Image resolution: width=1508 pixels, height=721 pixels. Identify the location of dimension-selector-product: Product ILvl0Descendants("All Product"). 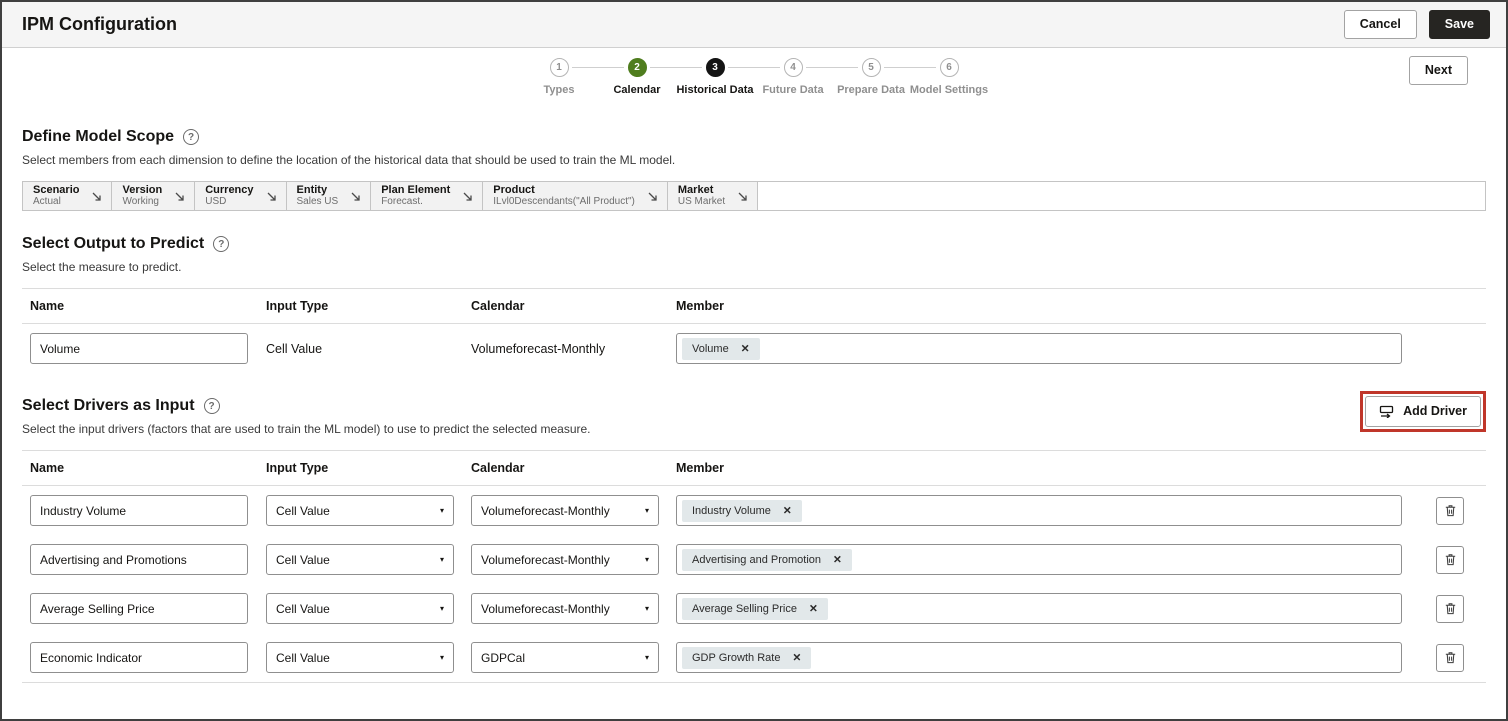
(575, 196).